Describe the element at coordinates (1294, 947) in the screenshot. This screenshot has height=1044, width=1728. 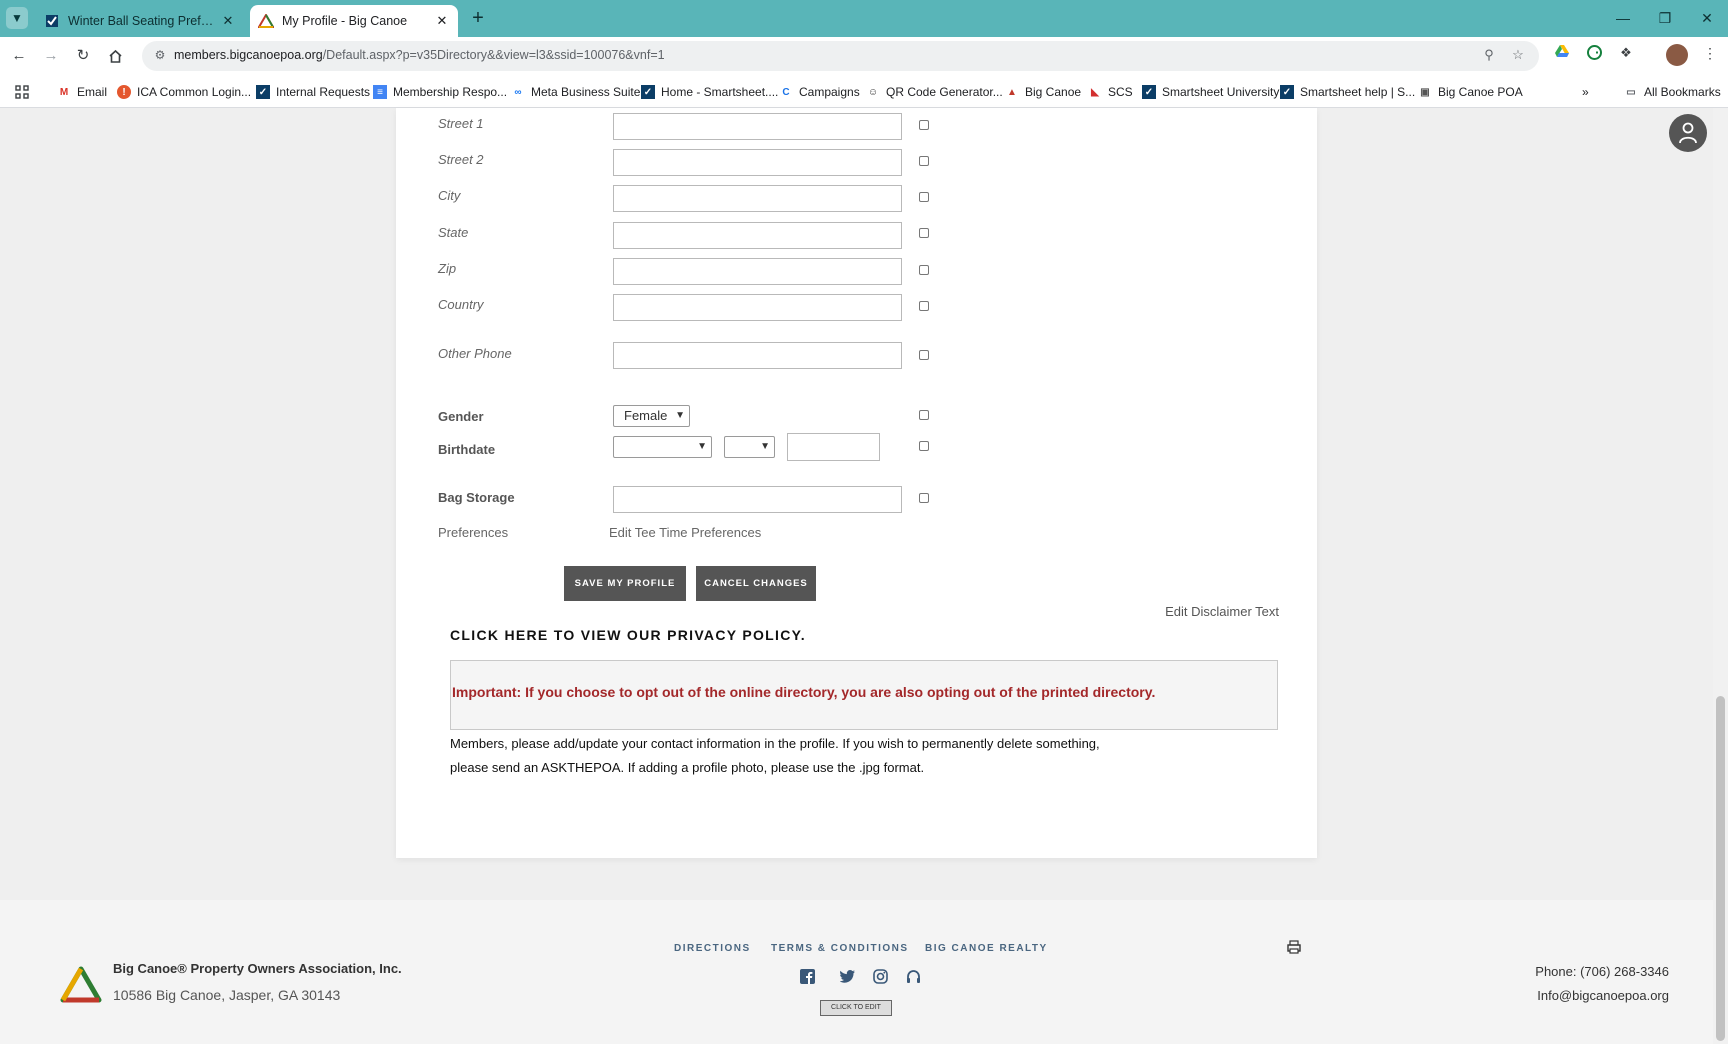
I see `print-icon` at that location.